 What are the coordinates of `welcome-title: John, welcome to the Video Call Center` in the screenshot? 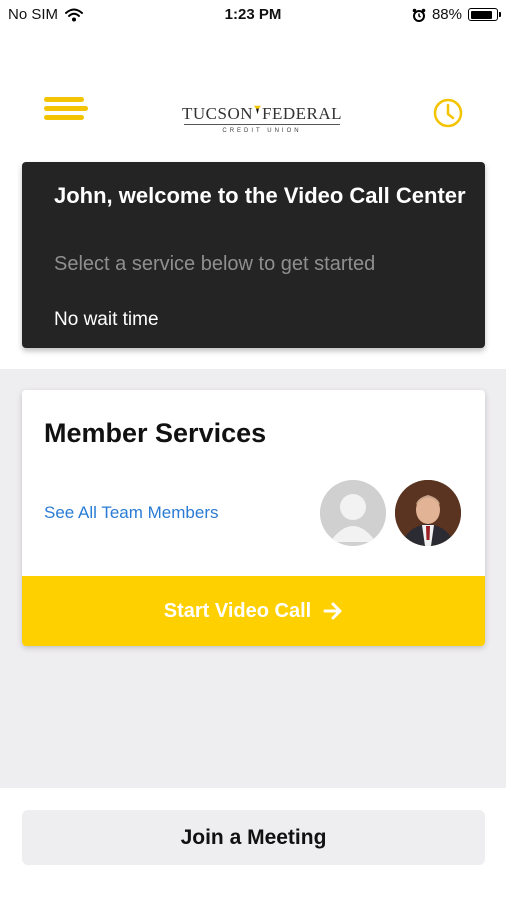 It's located at (260, 195).